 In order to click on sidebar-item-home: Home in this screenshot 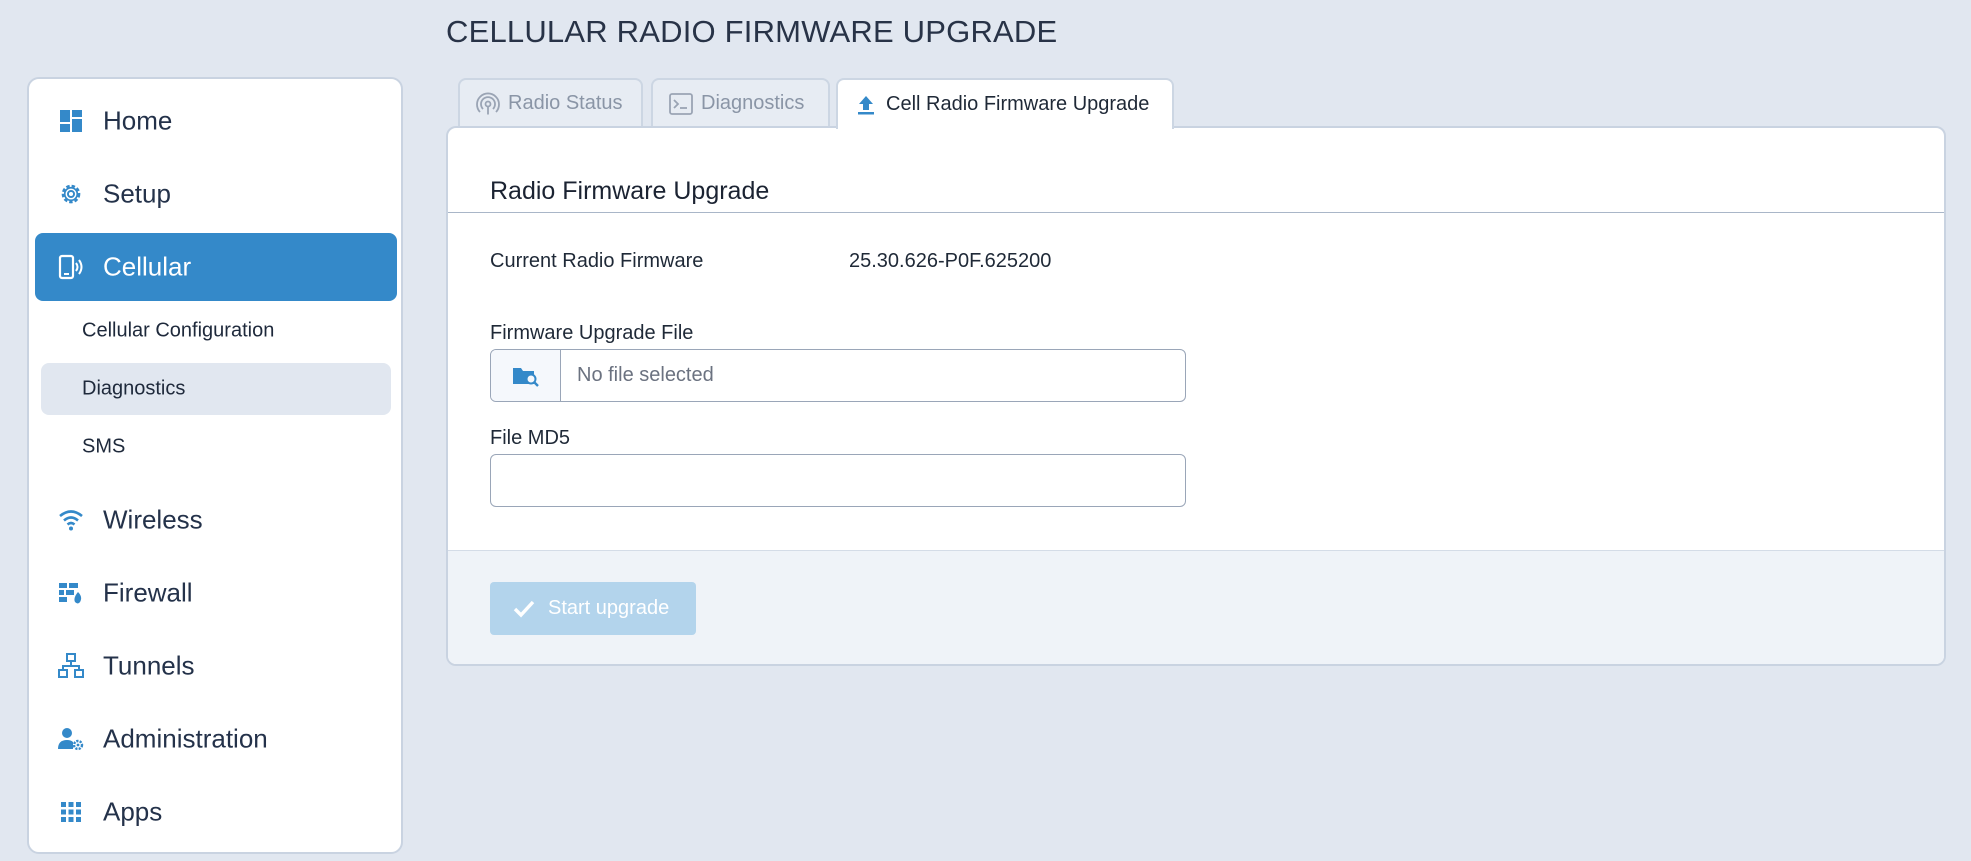, I will do `click(216, 121)`.